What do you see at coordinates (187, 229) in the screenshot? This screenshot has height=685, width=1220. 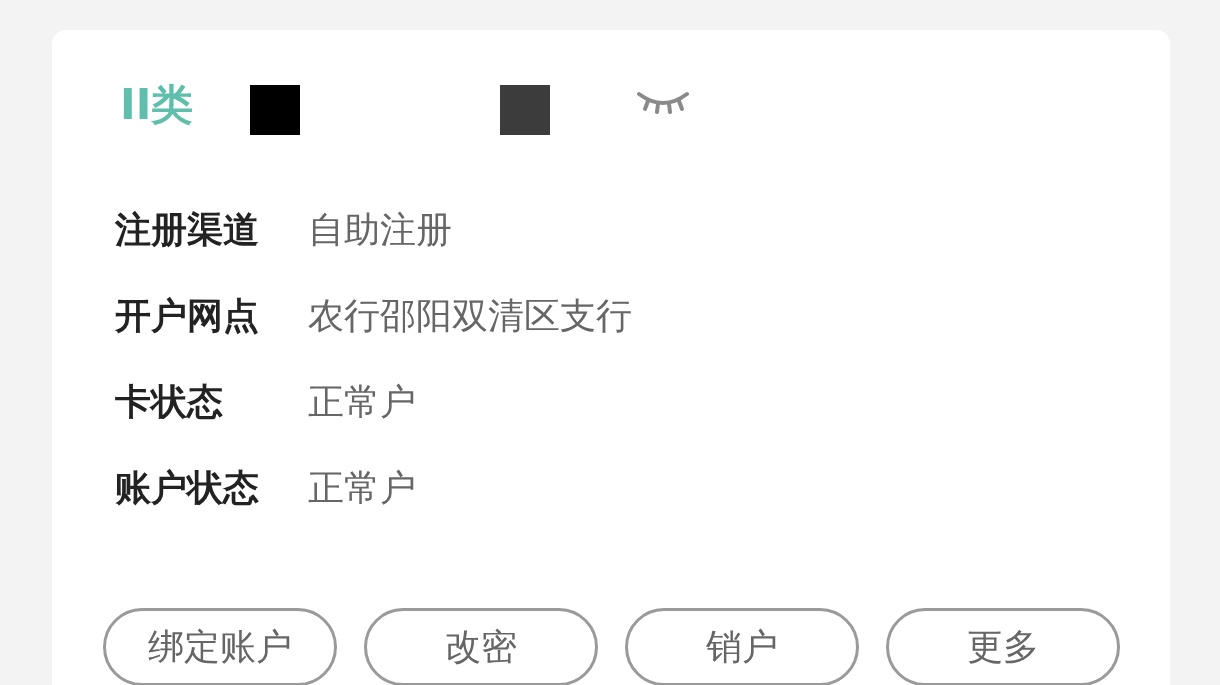 I see `field-label: 注册渠道` at bounding box center [187, 229].